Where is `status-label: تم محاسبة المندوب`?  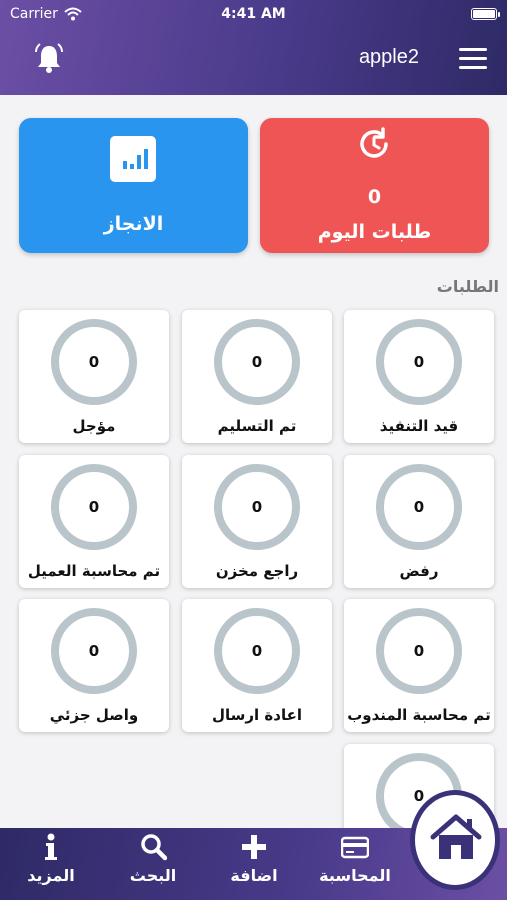
status-label: تم محاسبة المندوب is located at coordinates (419, 715).